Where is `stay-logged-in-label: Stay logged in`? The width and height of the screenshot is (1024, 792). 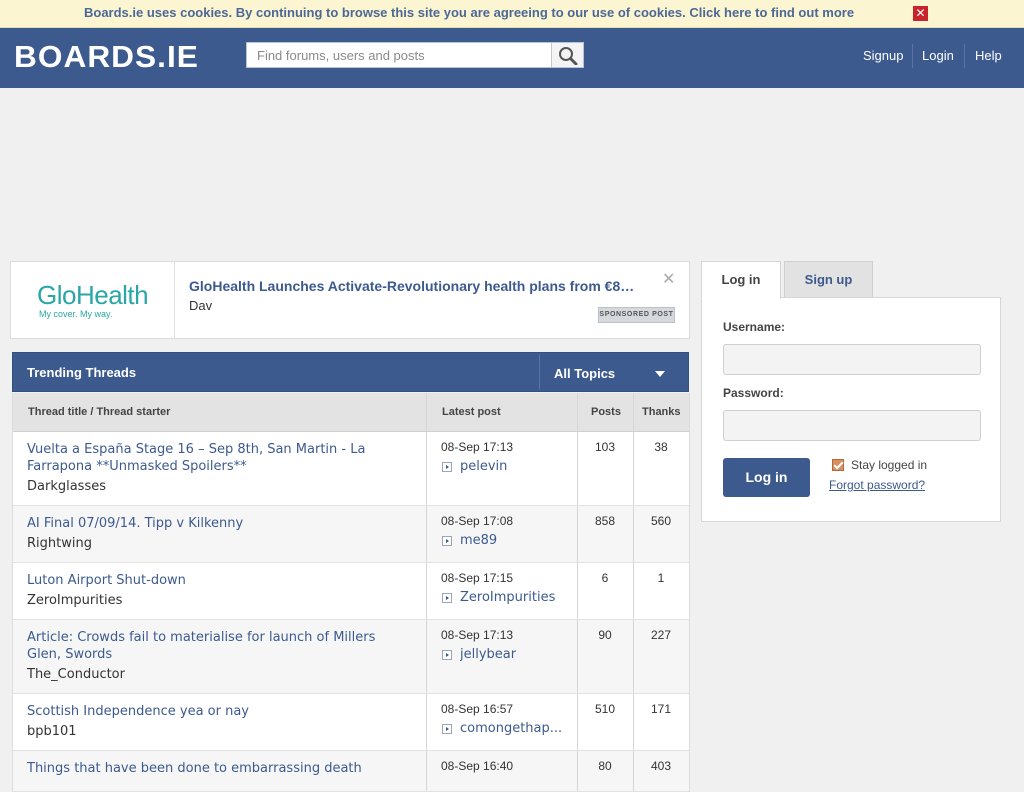
stay-logged-in-label: Stay logged in is located at coordinates (889, 465).